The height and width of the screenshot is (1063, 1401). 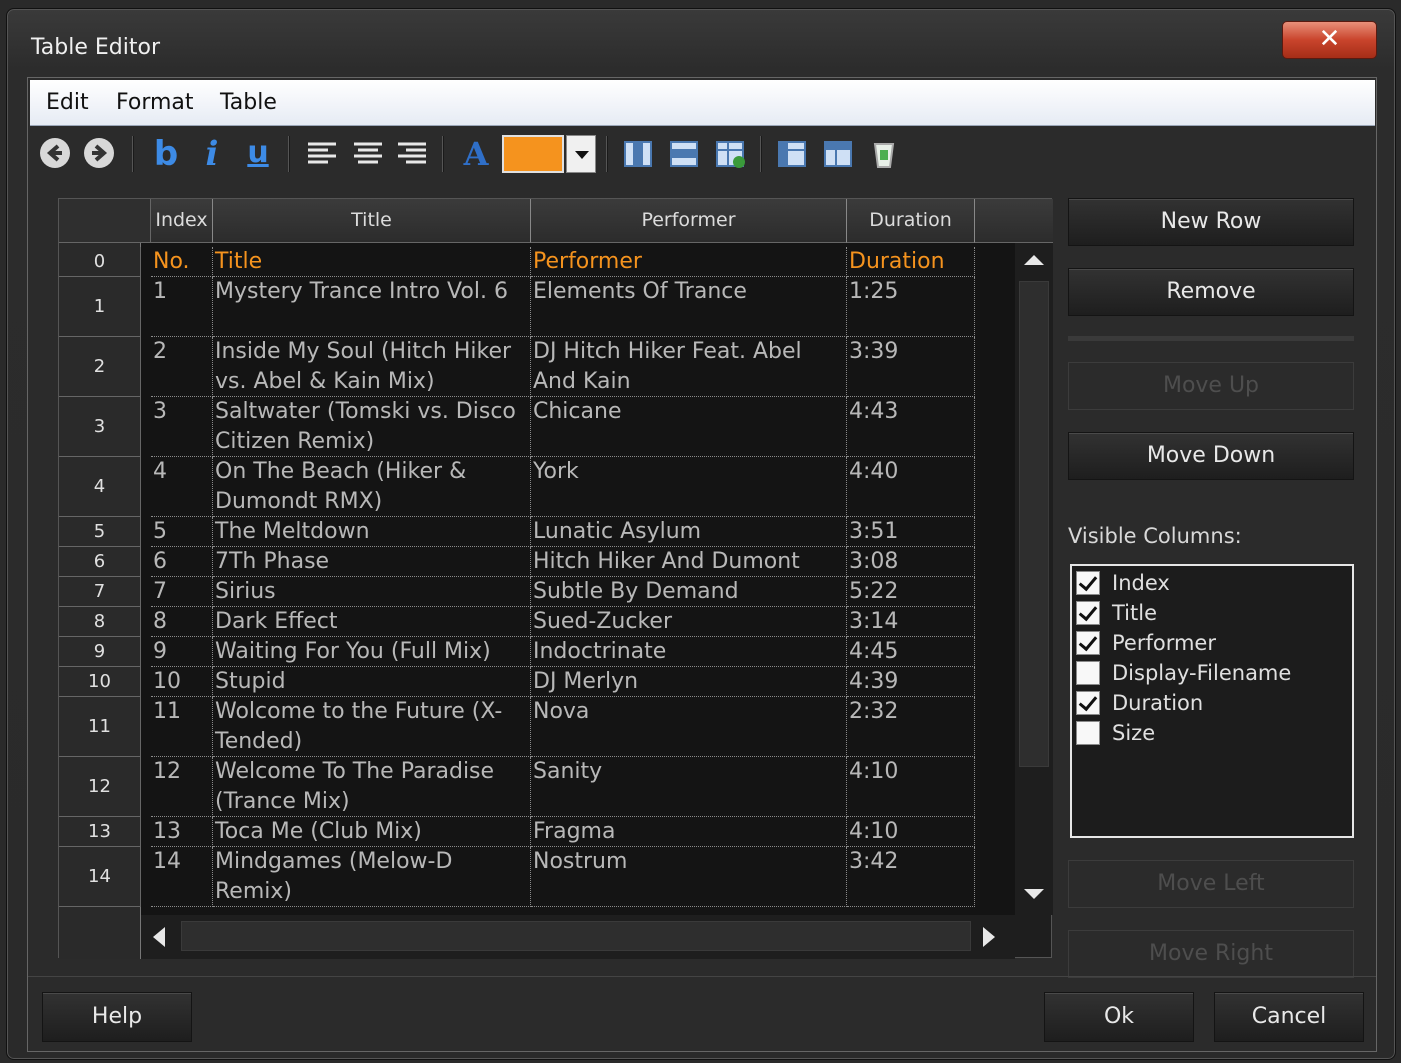 What do you see at coordinates (911, 562) in the screenshot?
I see `table-cell: 3:08` at bounding box center [911, 562].